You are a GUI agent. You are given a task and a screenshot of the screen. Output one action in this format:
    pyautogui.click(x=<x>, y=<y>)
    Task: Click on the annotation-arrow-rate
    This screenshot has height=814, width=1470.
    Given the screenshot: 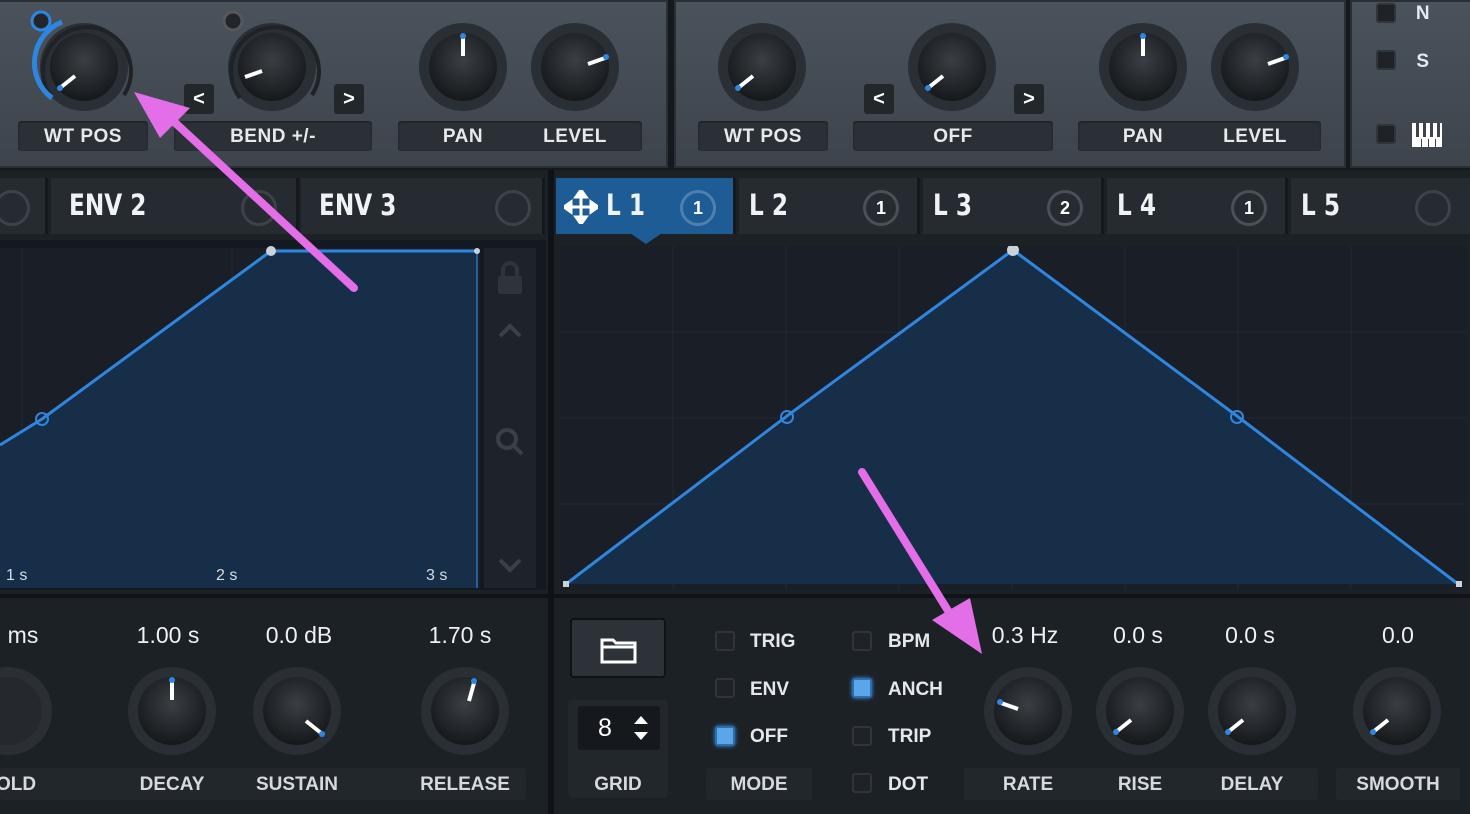 What is the action you would take?
    pyautogui.click(x=920, y=561)
    